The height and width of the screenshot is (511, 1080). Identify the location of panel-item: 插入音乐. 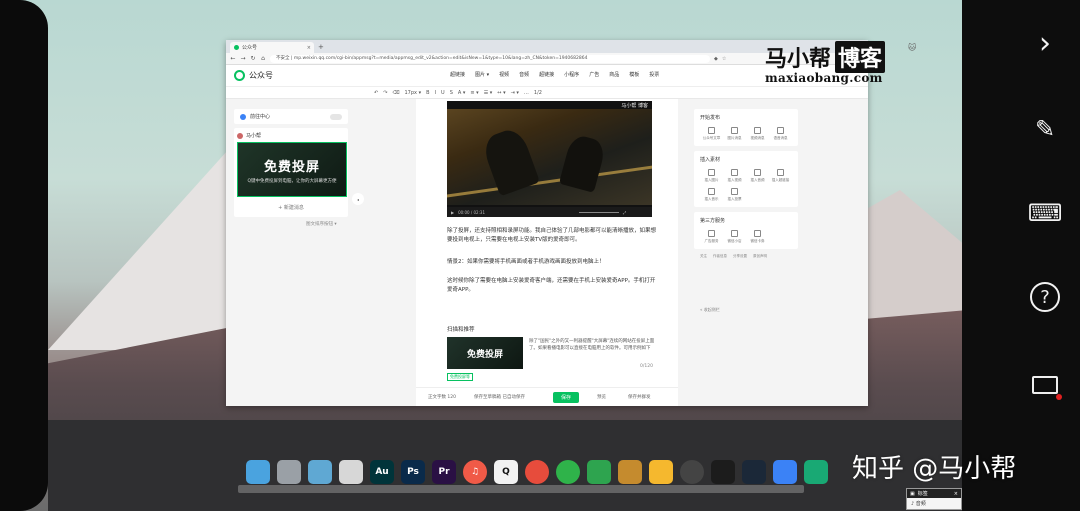
(711, 195).